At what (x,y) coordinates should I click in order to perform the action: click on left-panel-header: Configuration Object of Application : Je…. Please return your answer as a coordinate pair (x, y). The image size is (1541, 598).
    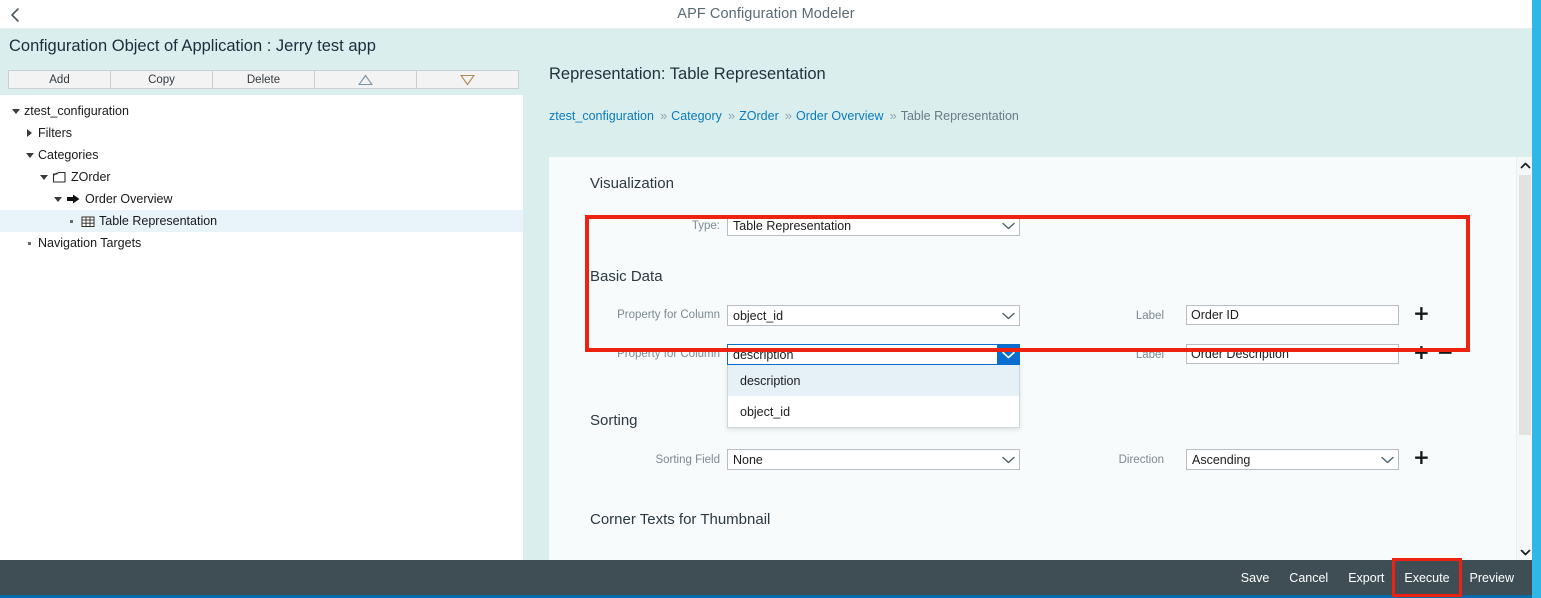
    Looking at the image, I should click on (261, 62).